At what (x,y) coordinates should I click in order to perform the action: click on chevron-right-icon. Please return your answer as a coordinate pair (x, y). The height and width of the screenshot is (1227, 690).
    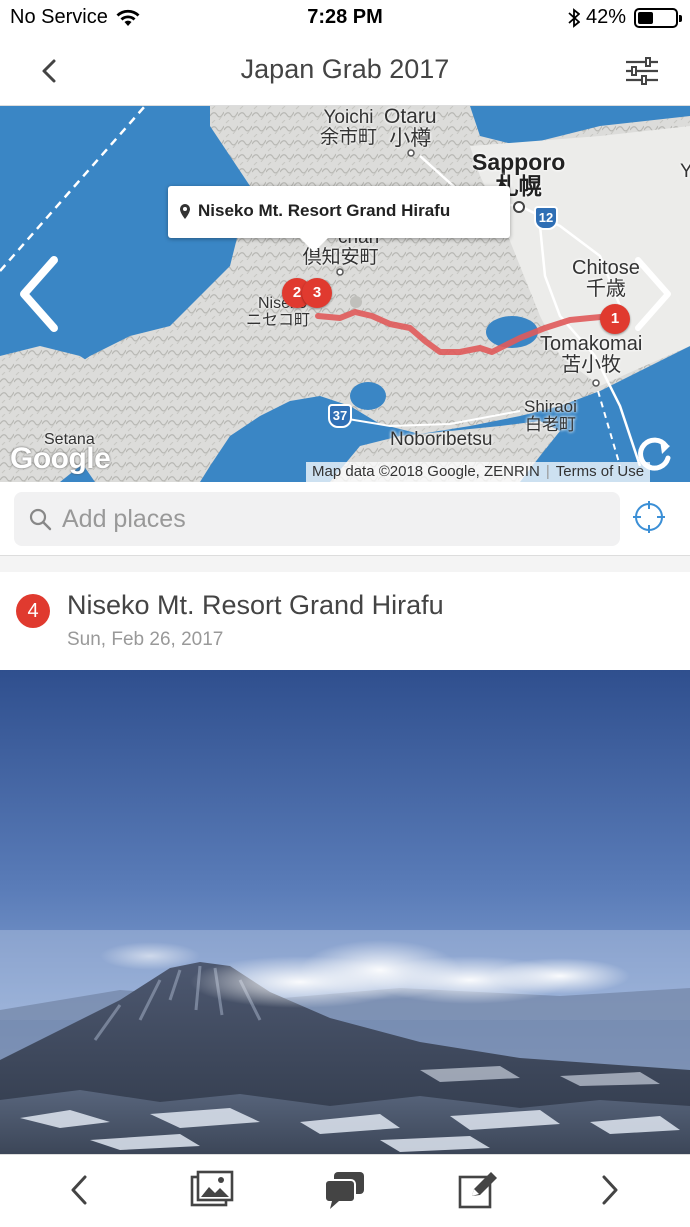
    Looking at the image, I should click on (609, 1190).